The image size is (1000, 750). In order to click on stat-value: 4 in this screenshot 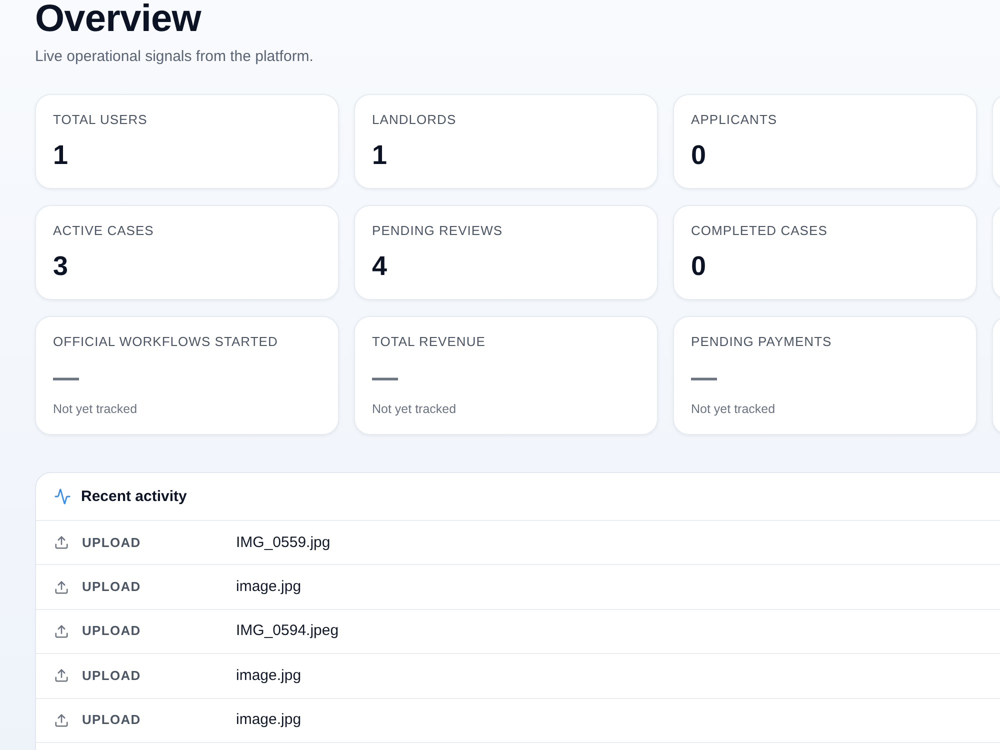, I will do `click(380, 266)`.